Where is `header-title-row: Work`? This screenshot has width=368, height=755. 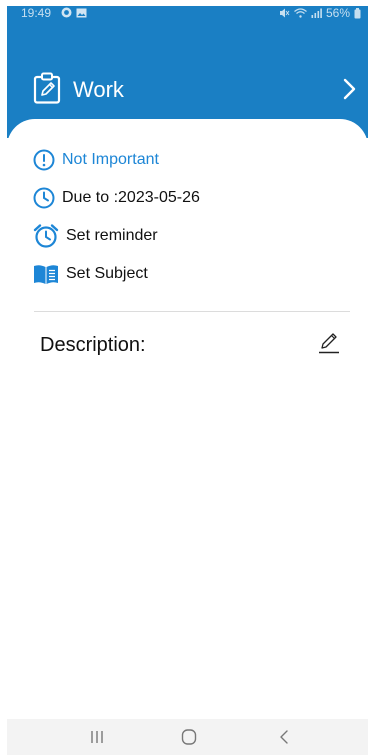 header-title-row: Work is located at coordinates (196, 90).